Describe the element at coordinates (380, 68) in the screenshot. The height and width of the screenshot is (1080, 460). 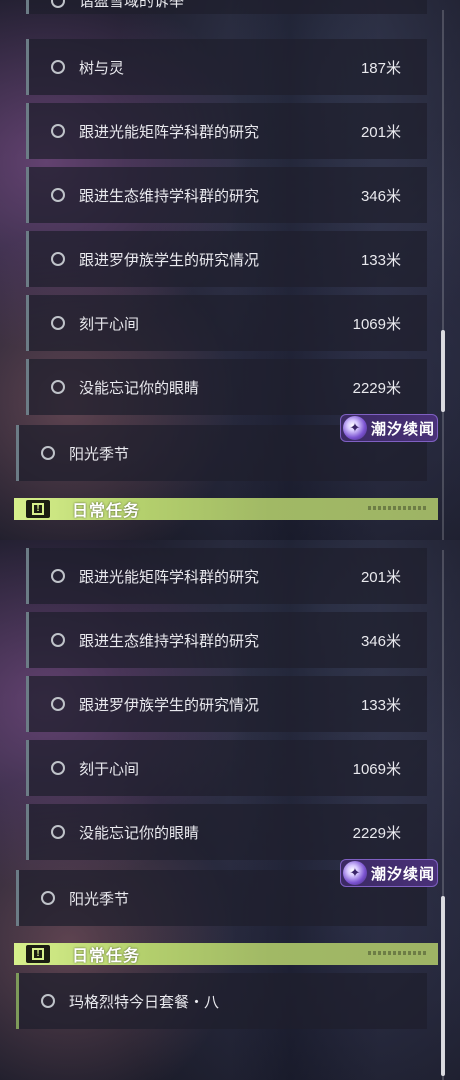
I see `quest-distance: 187米` at that location.